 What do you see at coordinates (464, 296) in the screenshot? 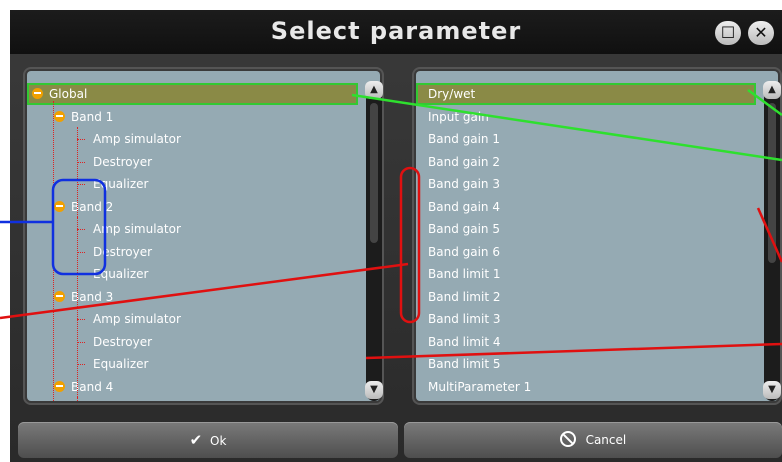
I see `parameter-label: Band limit 2` at bounding box center [464, 296].